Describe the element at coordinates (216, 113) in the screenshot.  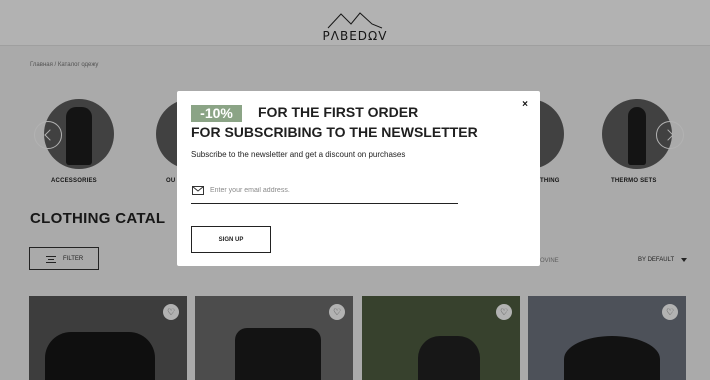
I see `discount-badge: -10%` at that location.